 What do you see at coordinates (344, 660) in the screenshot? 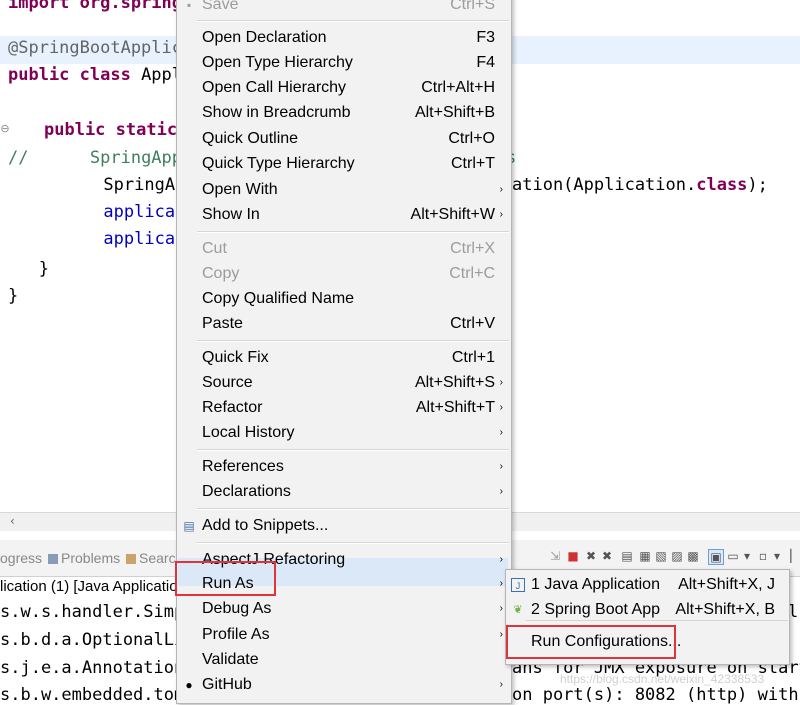
I see `menu-item-validate: Validate` at bounding box center [344, 660].